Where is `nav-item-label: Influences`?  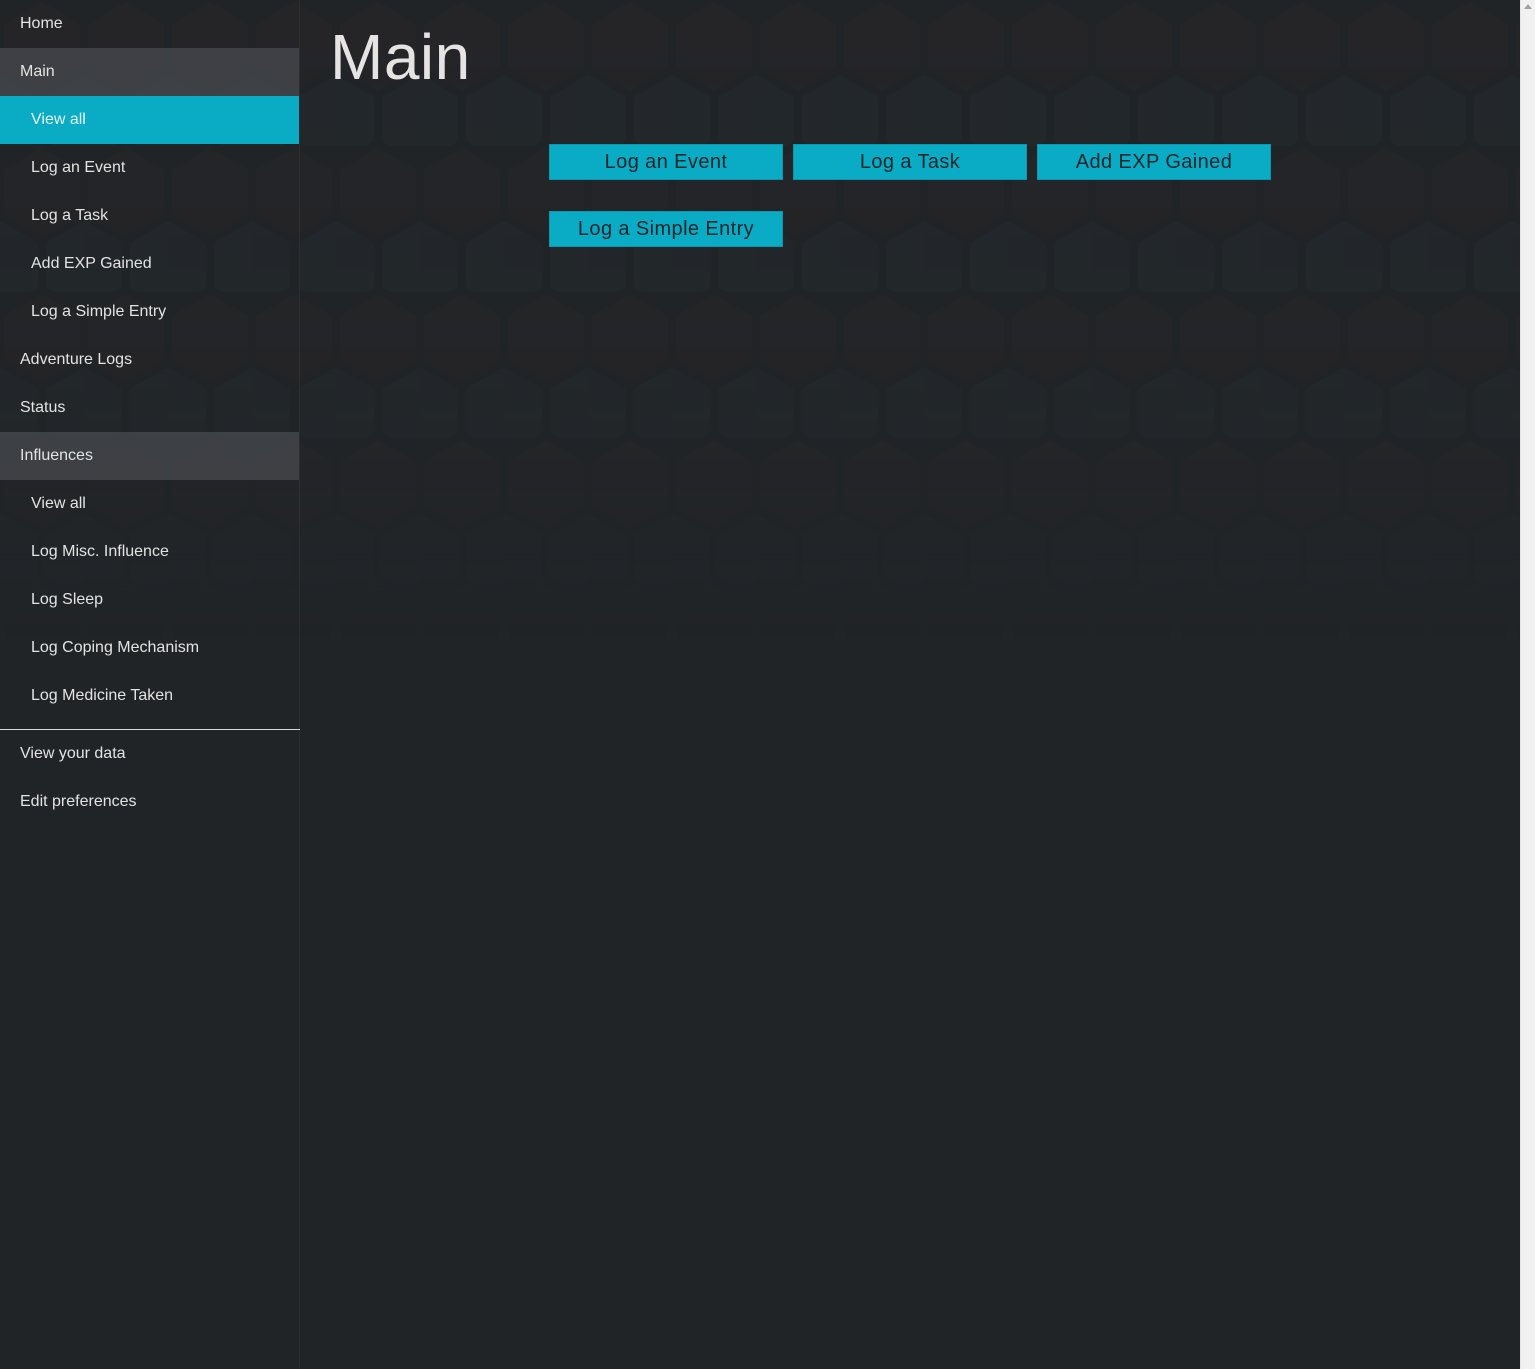
nav-item-label: Influences is located at coordinates (56, 455).